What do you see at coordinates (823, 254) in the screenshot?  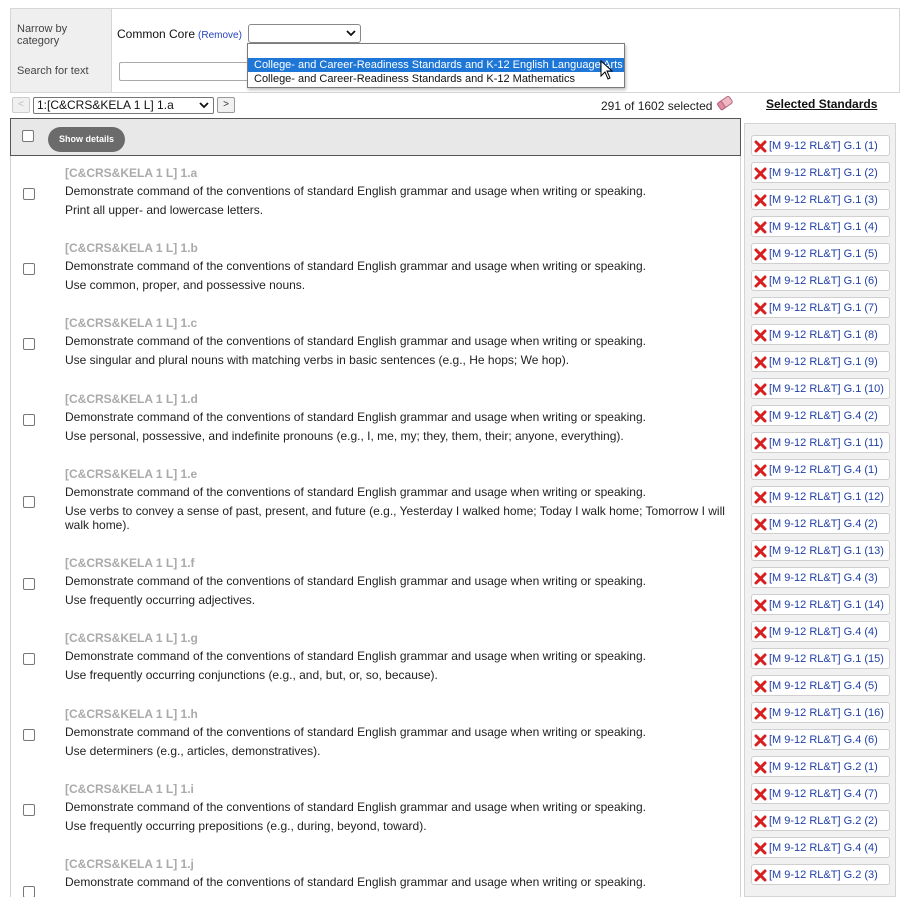 I see `selected-standard-link: [M 9-12 RL&T] G.1 (5)` at bounding box center [823, 254].